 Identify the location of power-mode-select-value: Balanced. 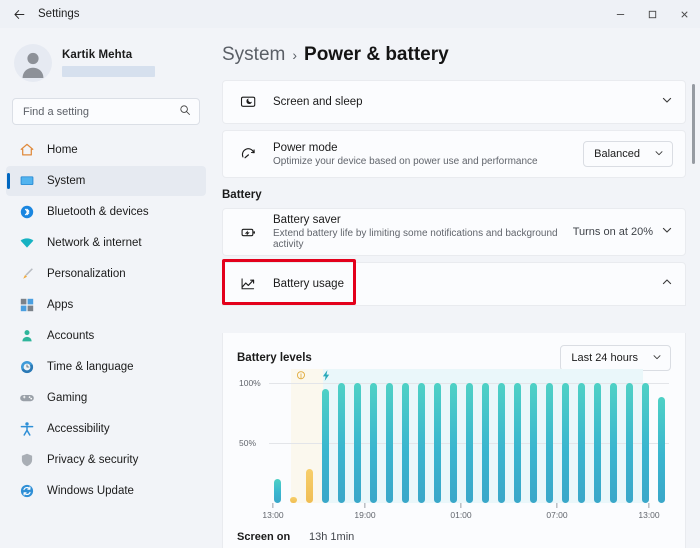
(617, 154).